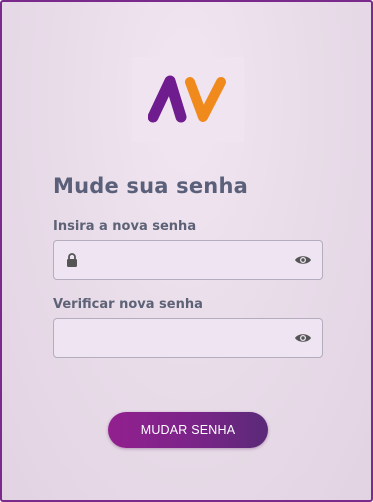 Image resolution: width=373 pixels, height=502 pixels. I want to click on verify-password-label: Verificar nova senha, so click(128, 304).